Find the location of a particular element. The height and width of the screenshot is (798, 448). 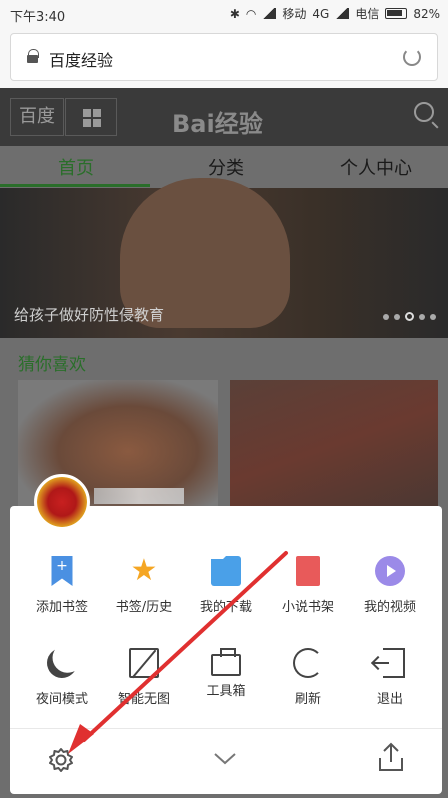

tab-profile: 个人中心 is located at coordinates (376, 167).